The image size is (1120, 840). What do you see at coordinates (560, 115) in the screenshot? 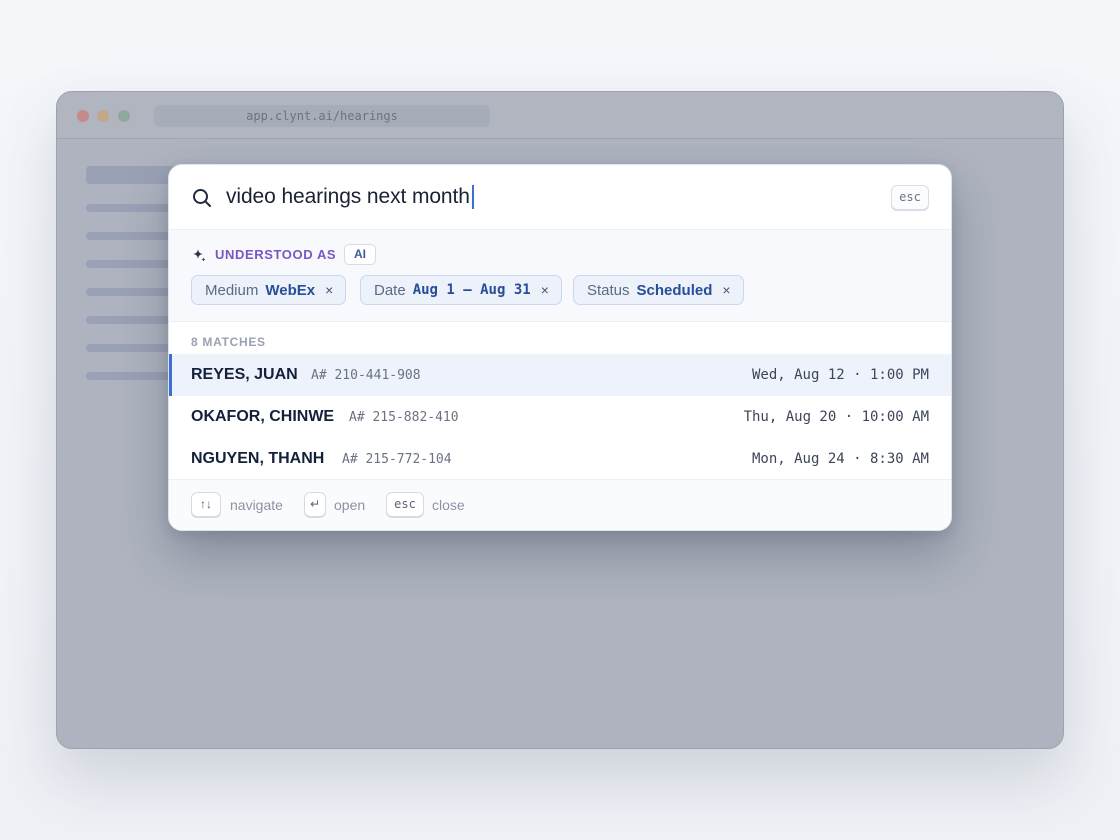
I see `browser-titlebar: app.clynt.ai/hearings` at bounding box center [560, 115].